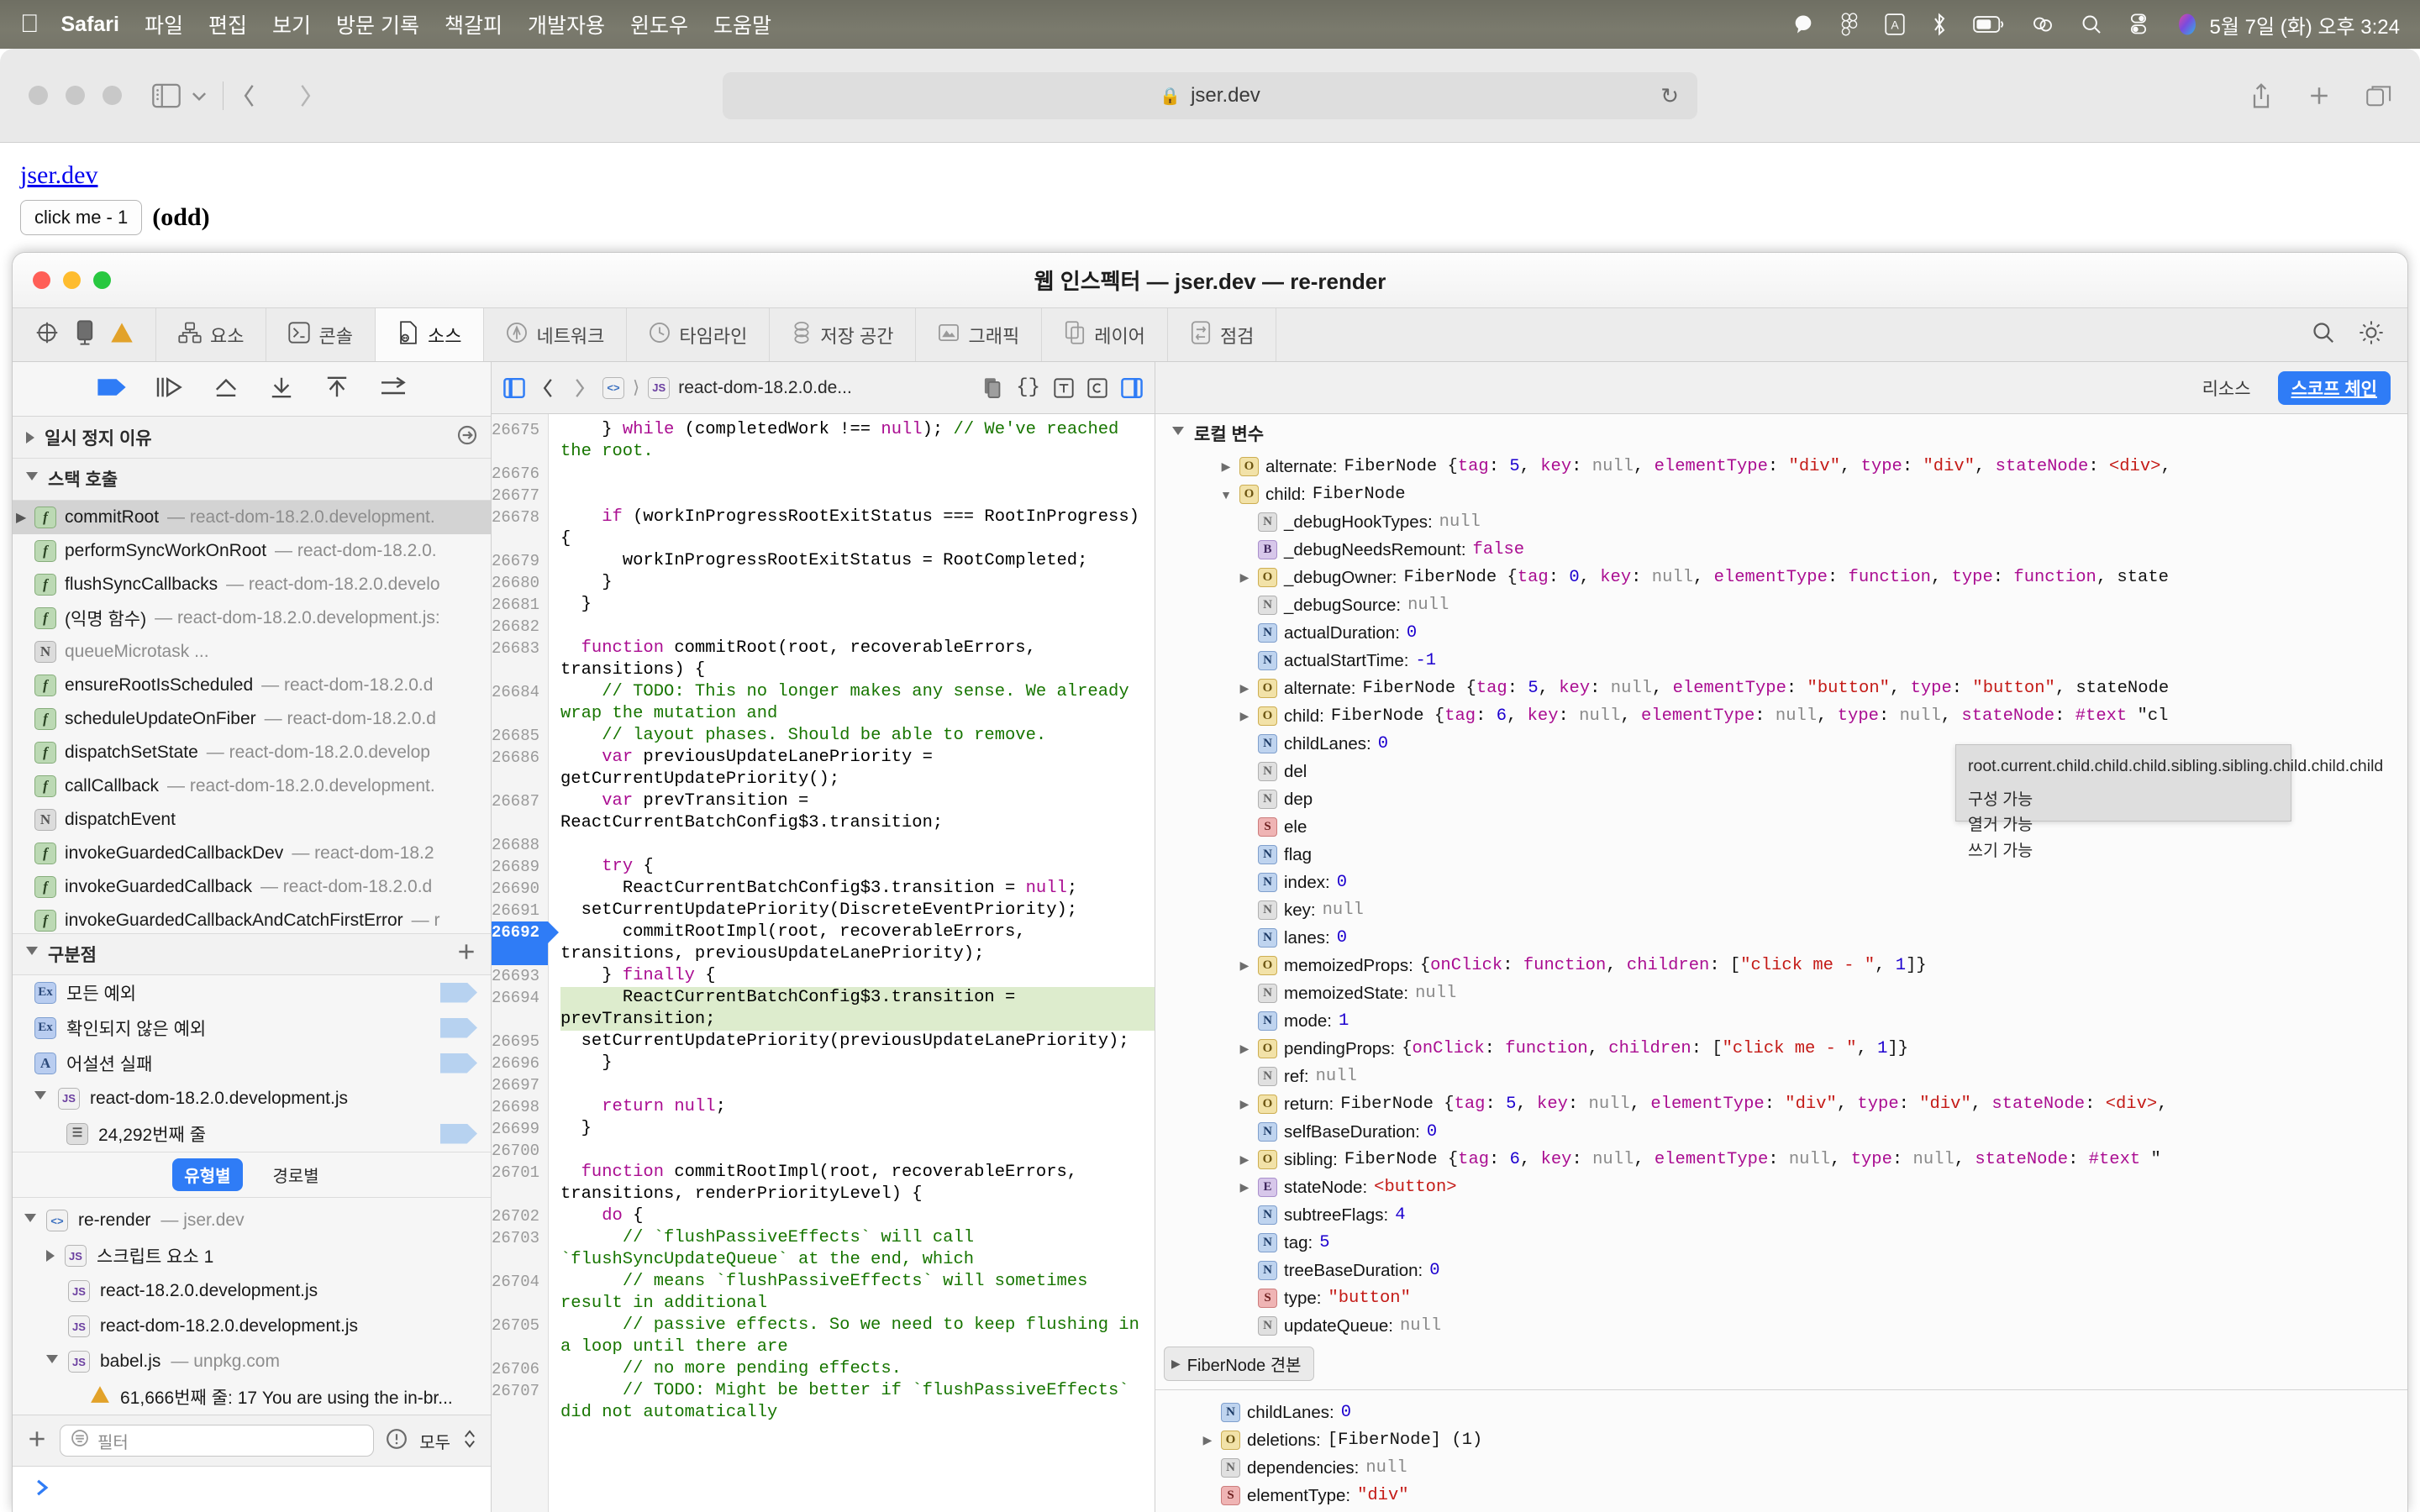  I want to click on scope-variable-row: SelementType: "div", so click(1781, 1495).